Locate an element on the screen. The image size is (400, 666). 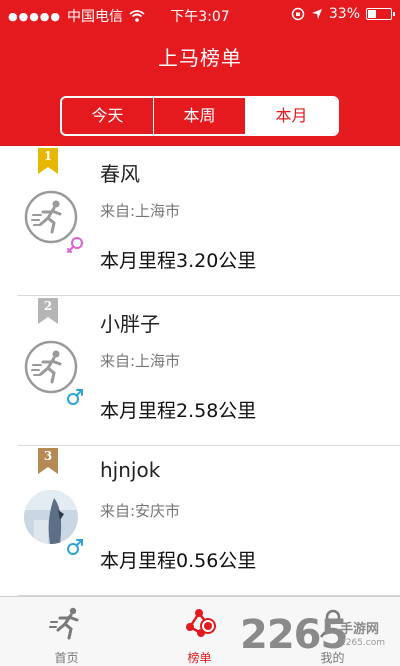
tab-month: 本月 is located at coordinates (291, 116).